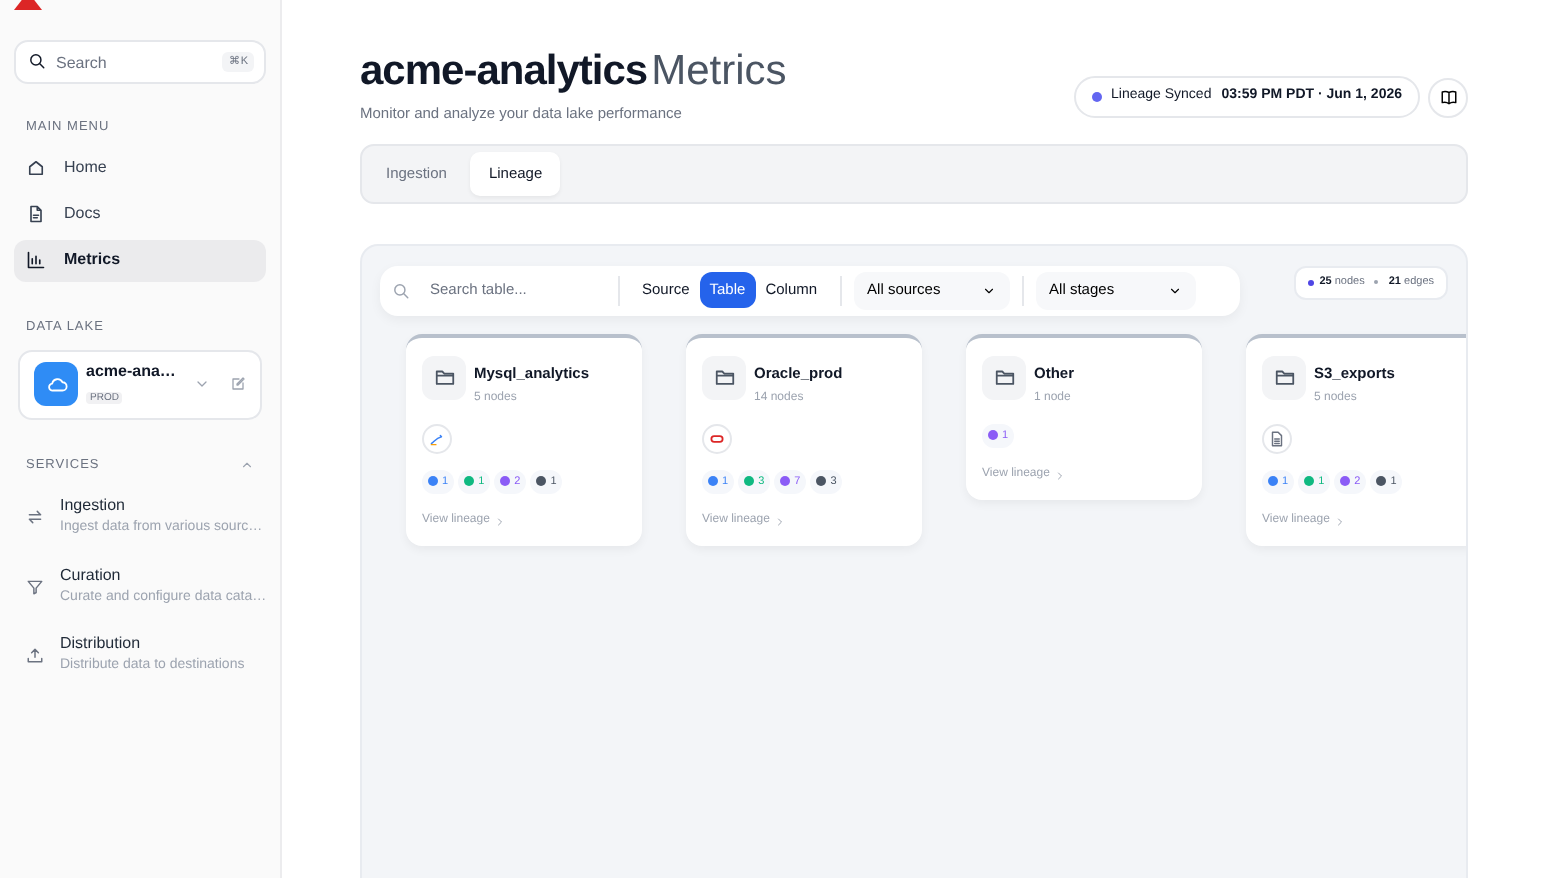 The height and width of the screenshot is (878, 1560). I want to click on cloud-icon, so click(56, 384).